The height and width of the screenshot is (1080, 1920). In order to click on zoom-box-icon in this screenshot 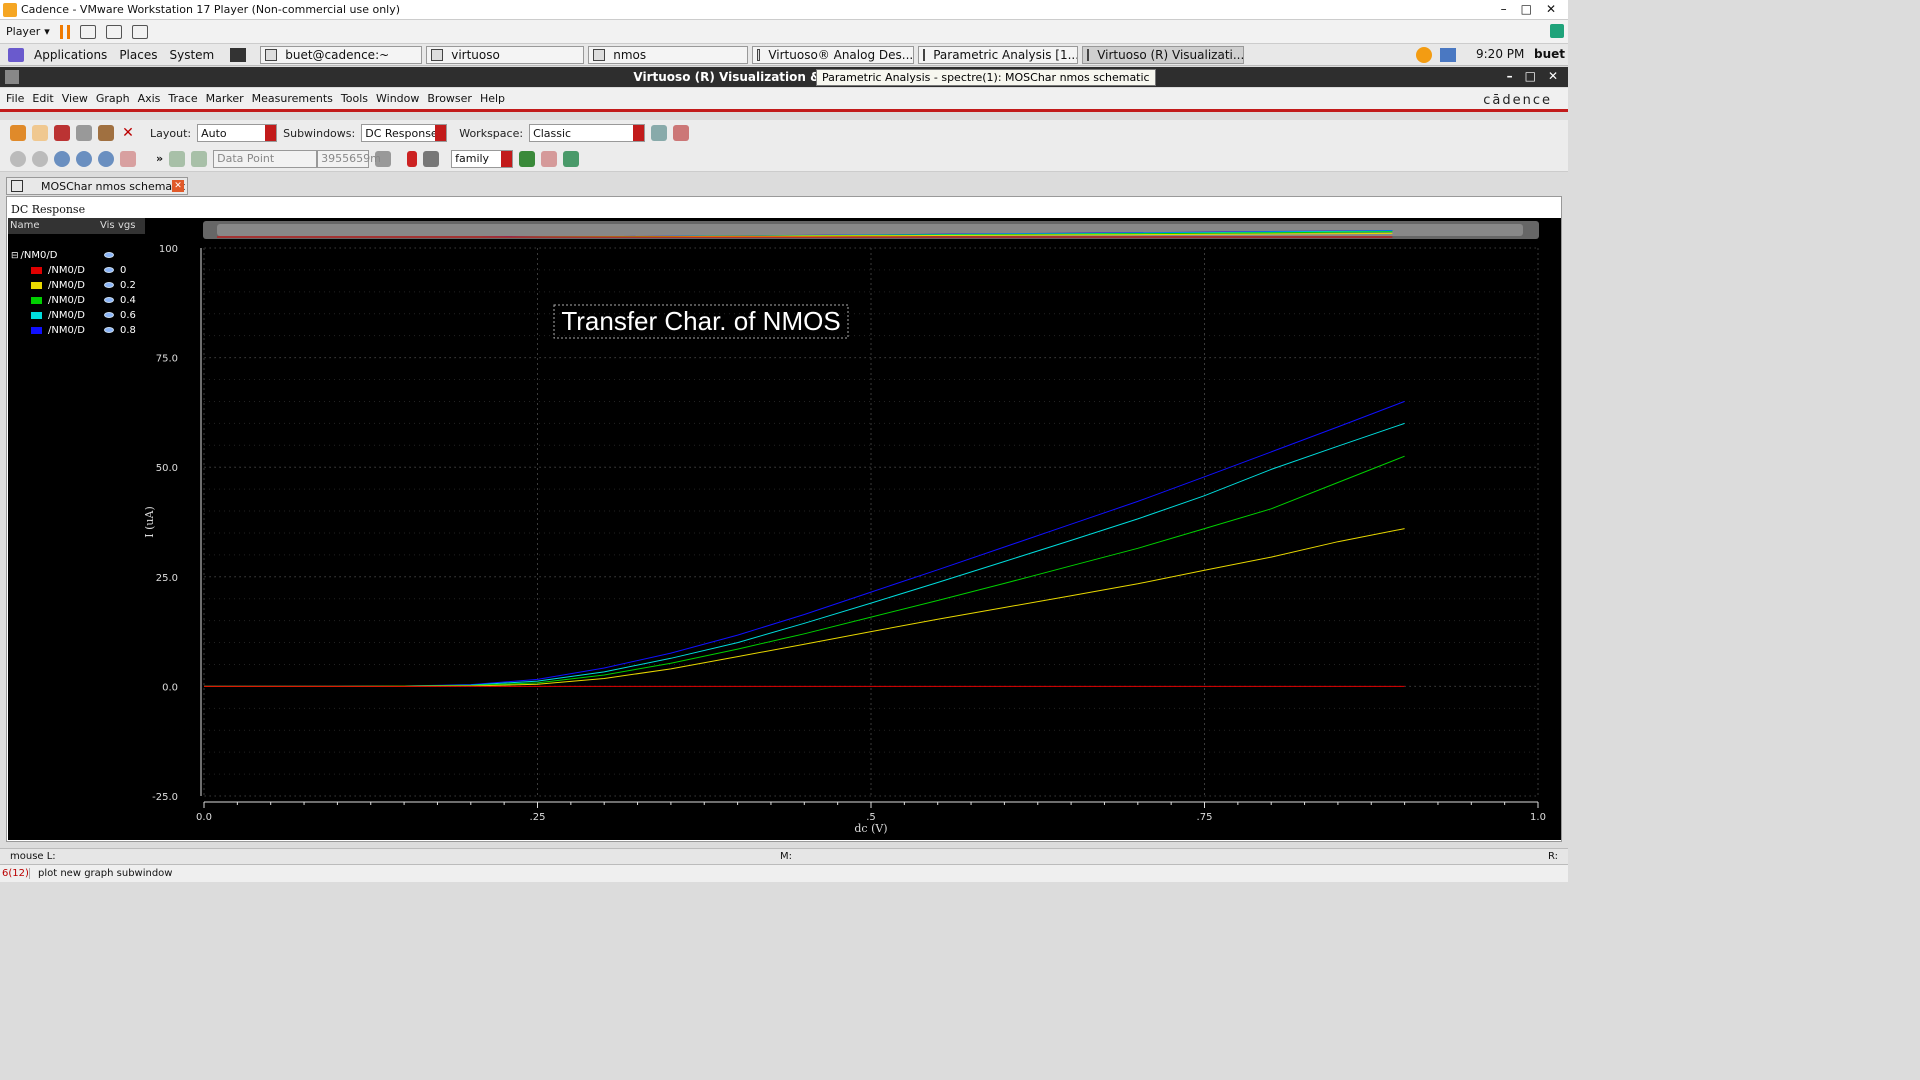, I will do `click(128, 158)`.